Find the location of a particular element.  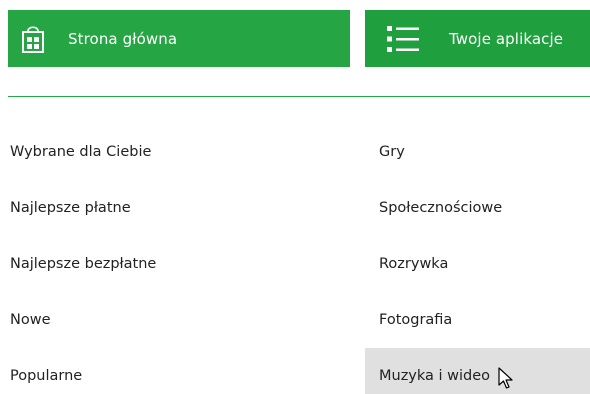

menu-item-photo: Fotografia is located at coordinates (477, 320).